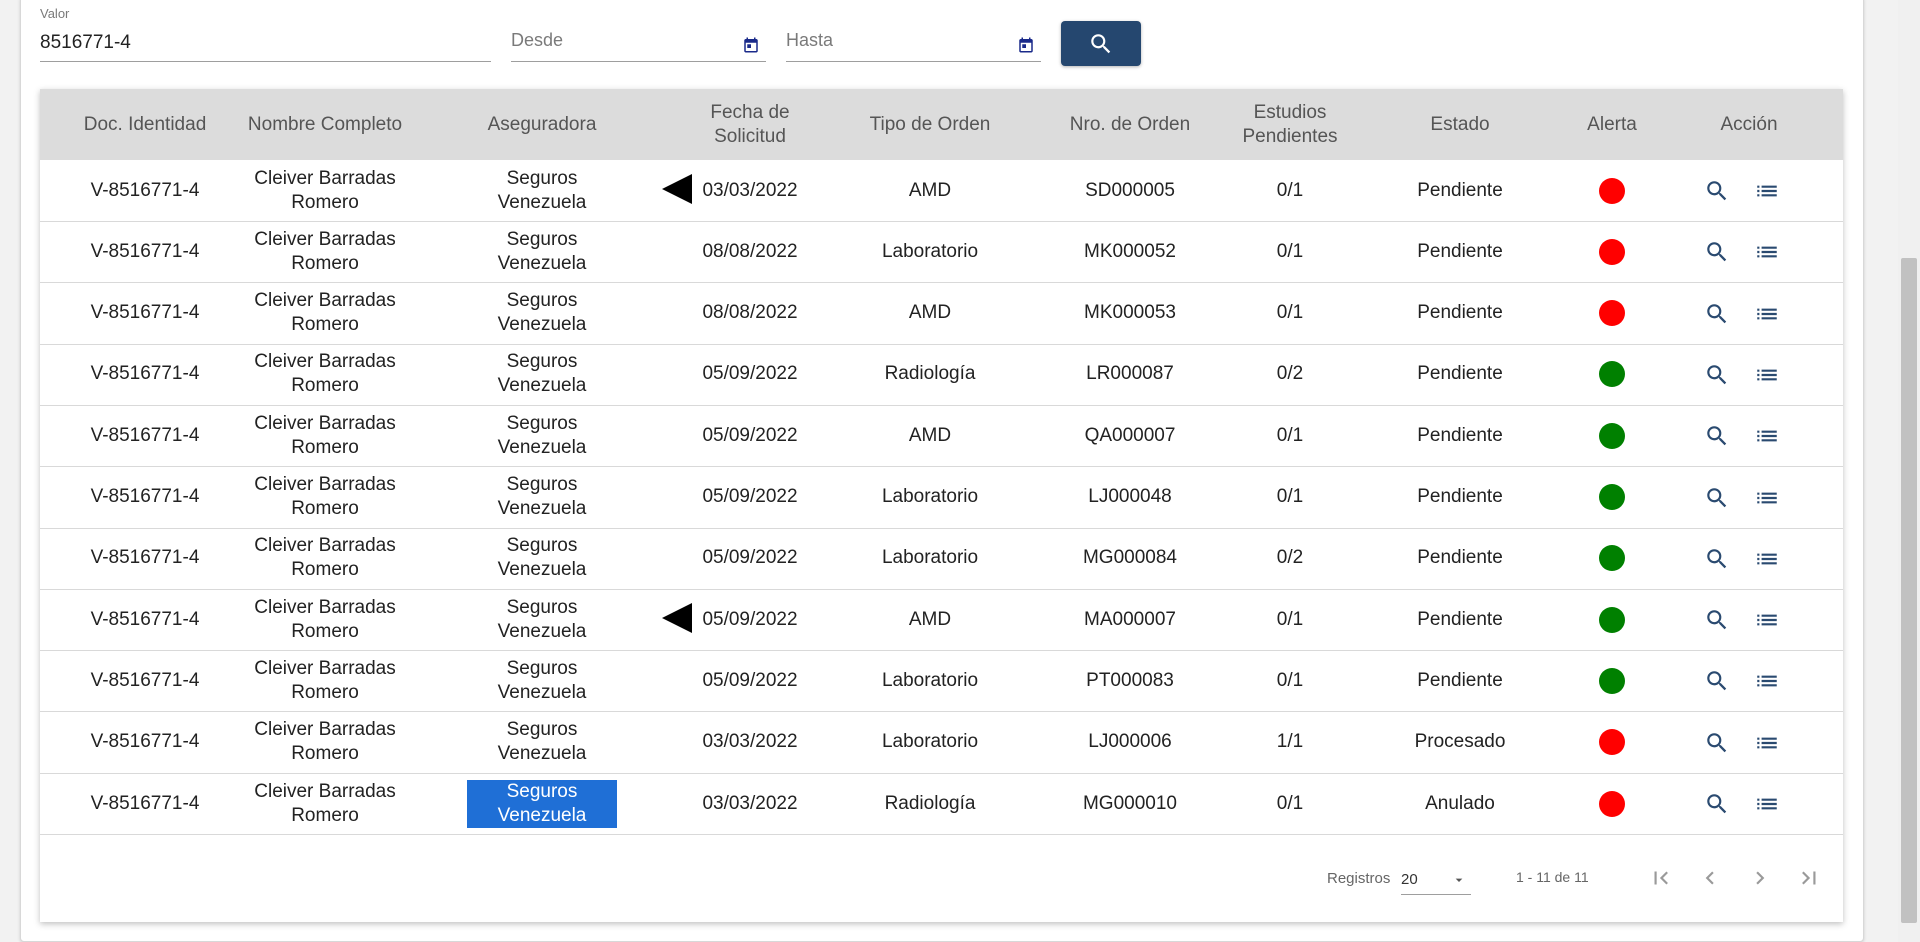  What do you see at coordinates (930, 435) in the screenshot?
I see `cell-tipo-orden-text: AMD` at bounding box center [930, 435].